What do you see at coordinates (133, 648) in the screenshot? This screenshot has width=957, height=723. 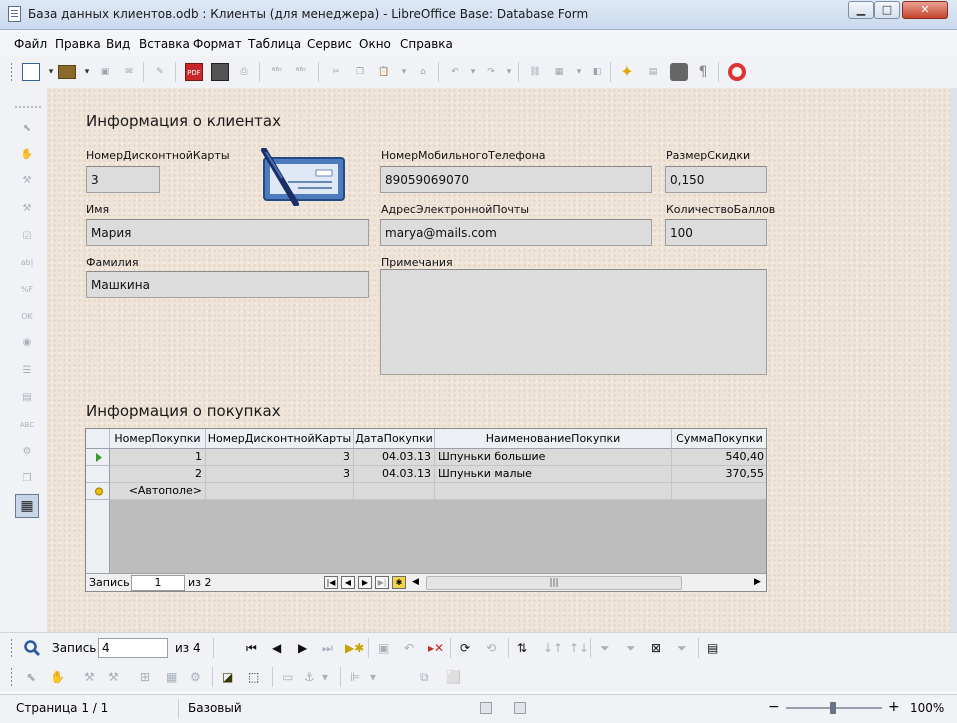 I see `record-input: 4` at bounding box center [133, 648].